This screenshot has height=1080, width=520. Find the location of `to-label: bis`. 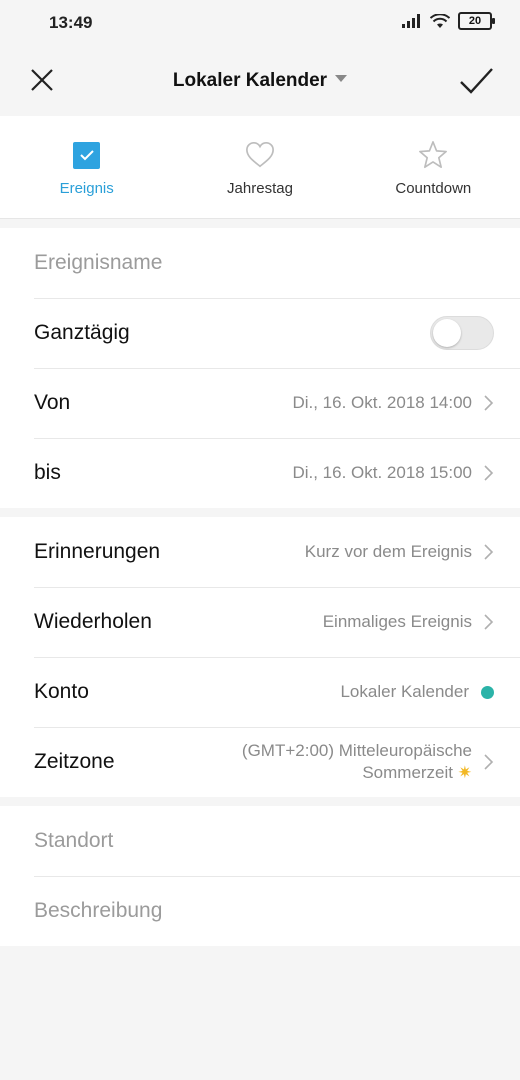

to-label: bis is located at coordinates (47, 472).